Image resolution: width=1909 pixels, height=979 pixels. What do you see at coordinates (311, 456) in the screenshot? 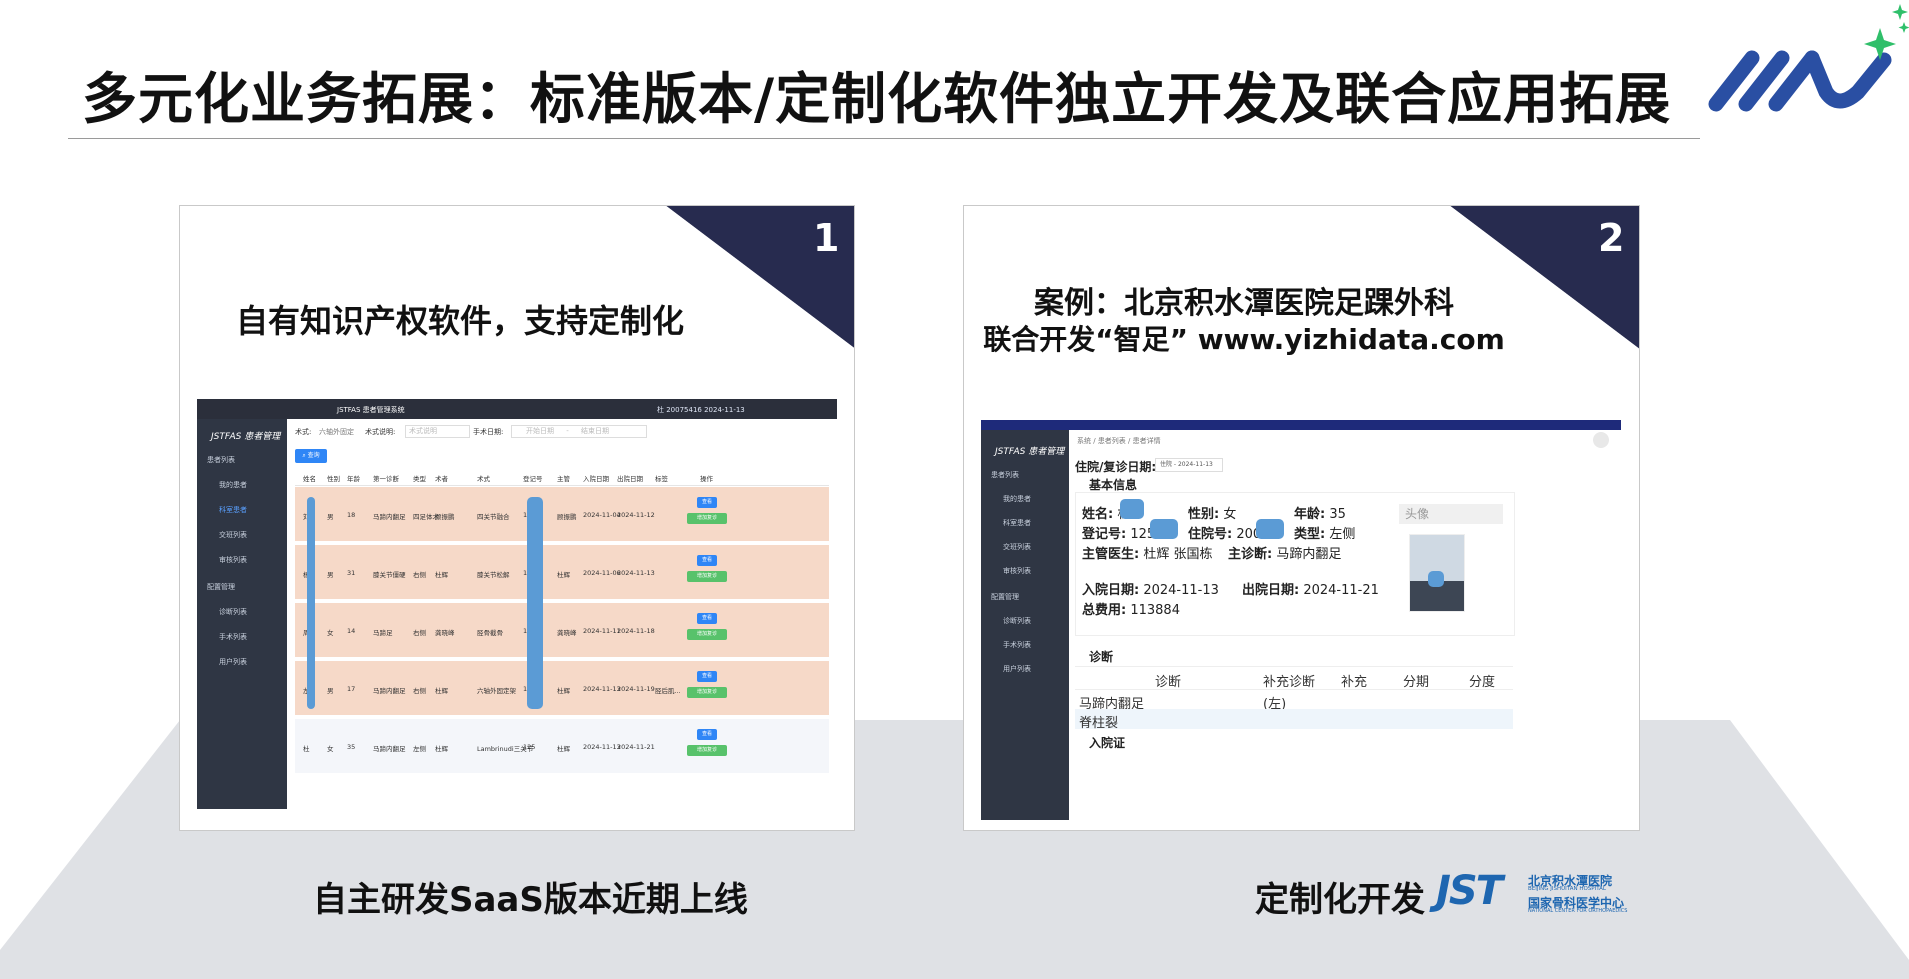
I see `app1-search-button: ⌕ 查询` at bounding box center [311, 456].